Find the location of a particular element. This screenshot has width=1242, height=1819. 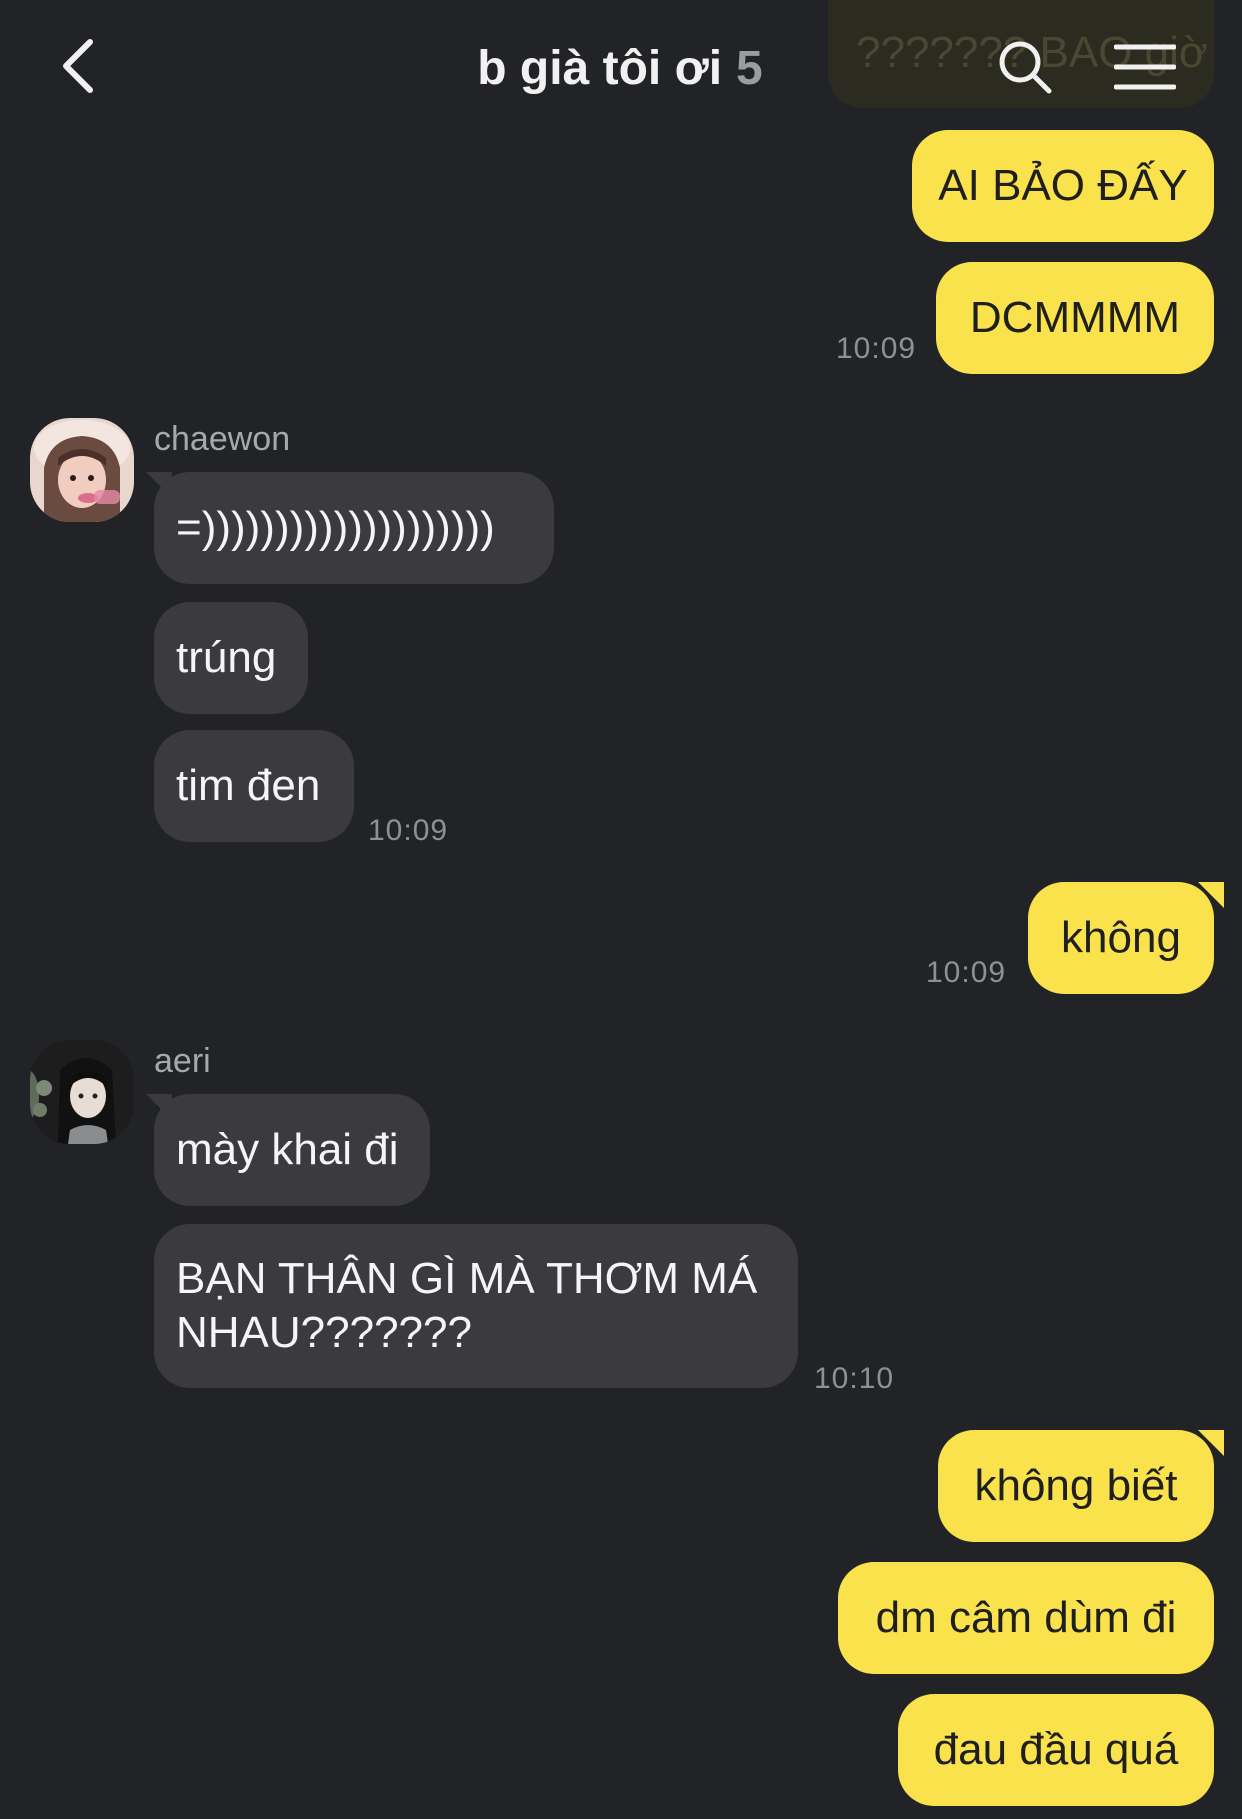

sent-message: không biết is located at coordinates (1076, 1486).